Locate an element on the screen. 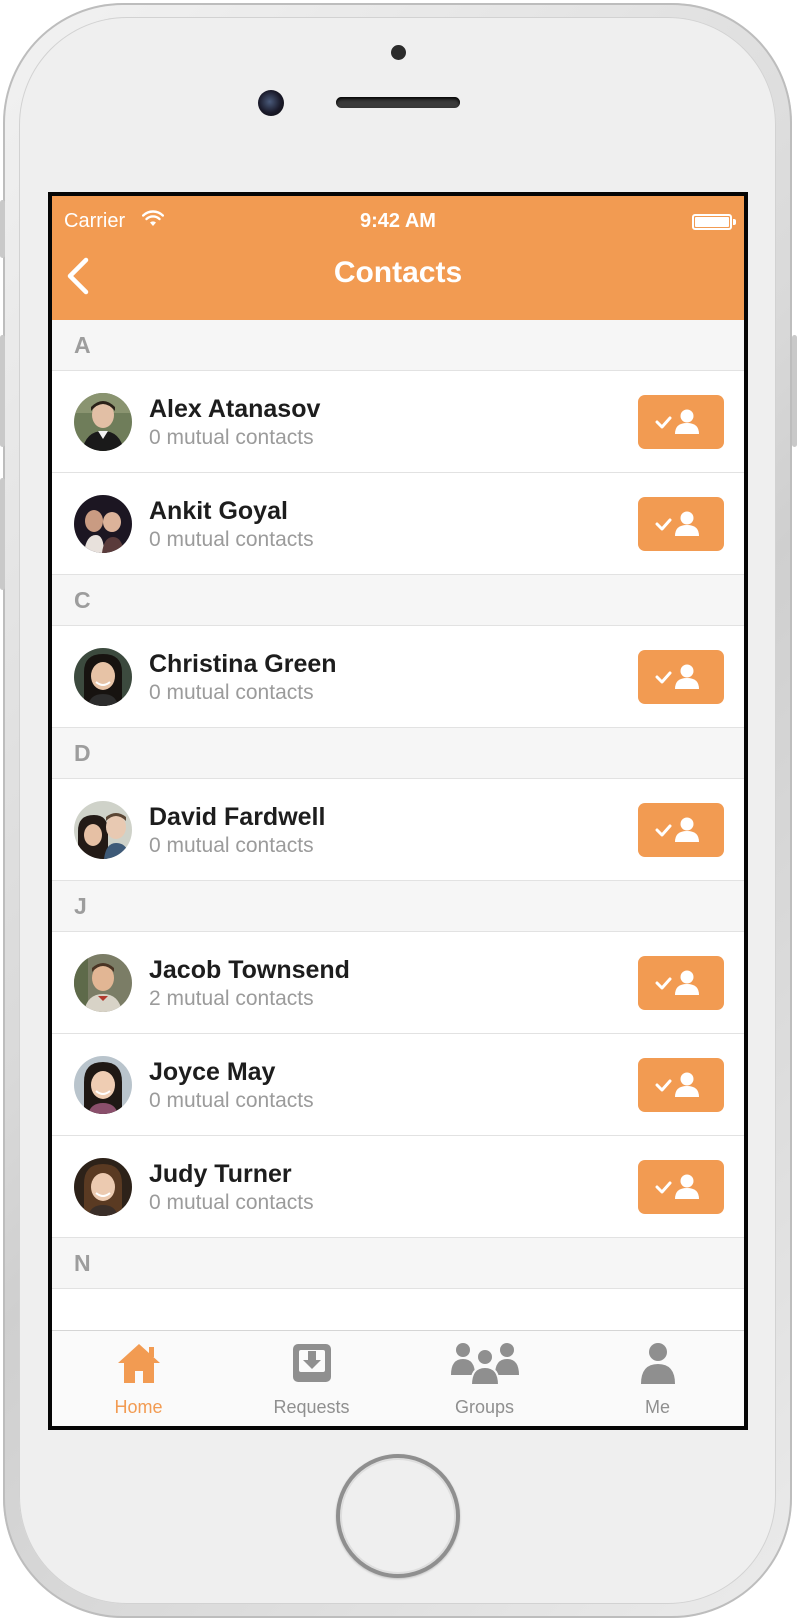  groups-icon is located at coordinates (485, 1365).